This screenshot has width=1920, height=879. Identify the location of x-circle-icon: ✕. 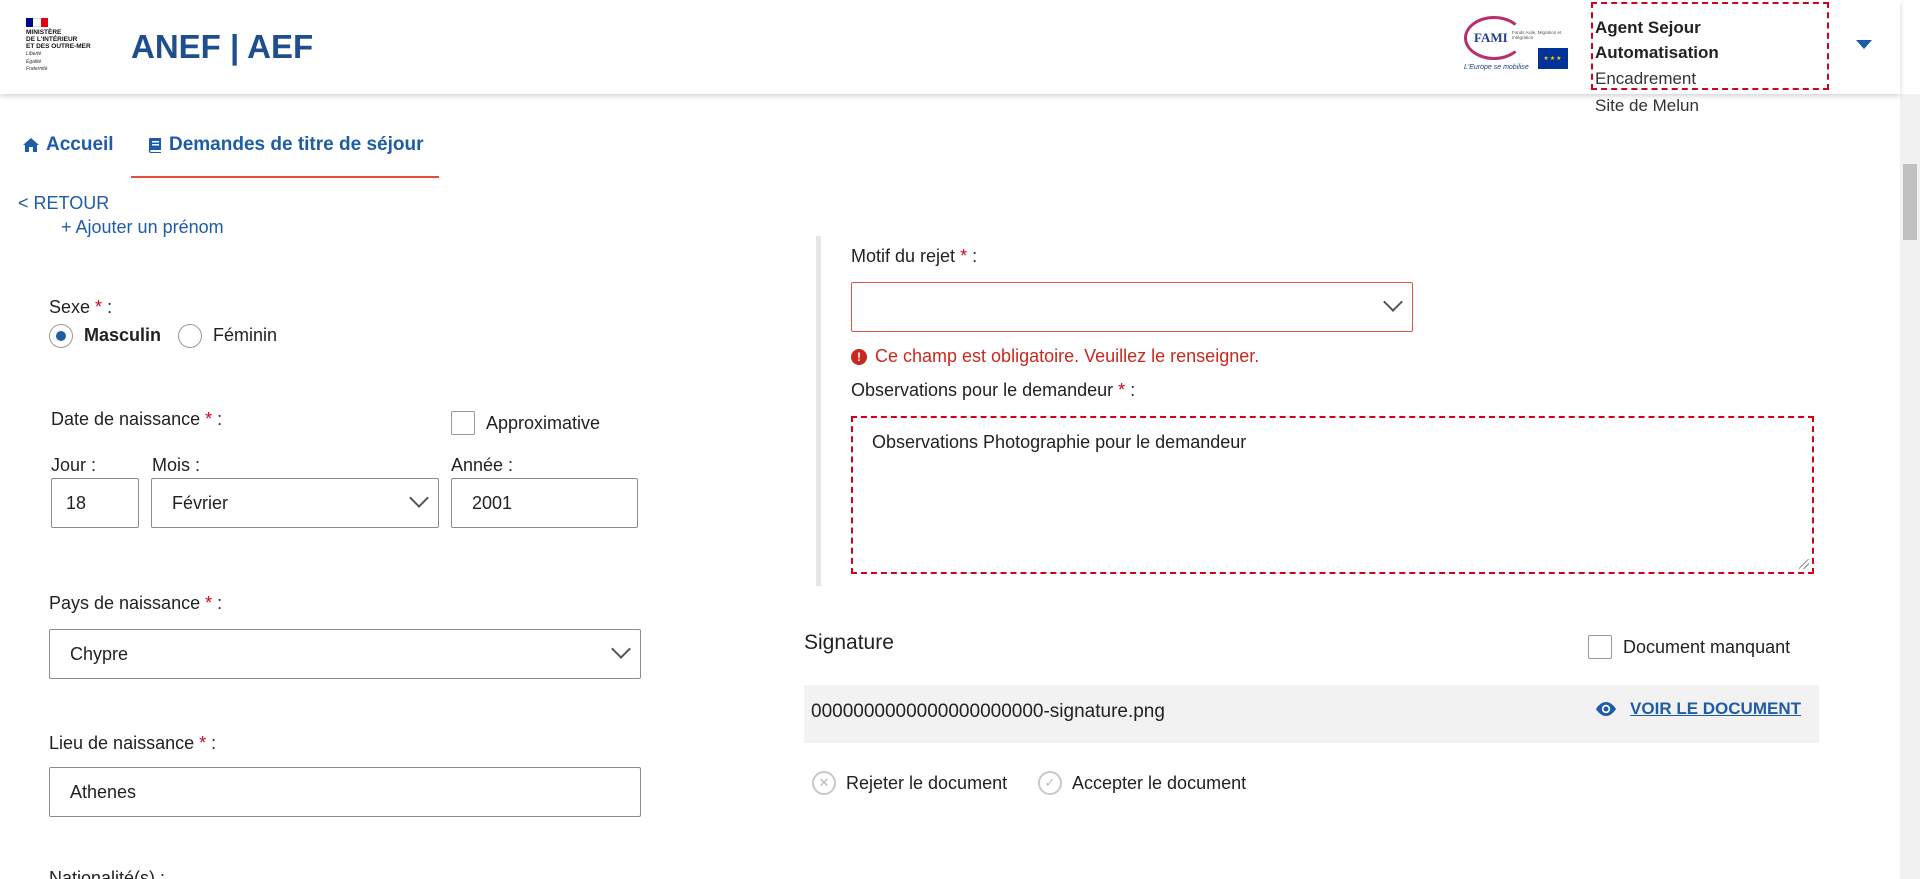
(824, 783).